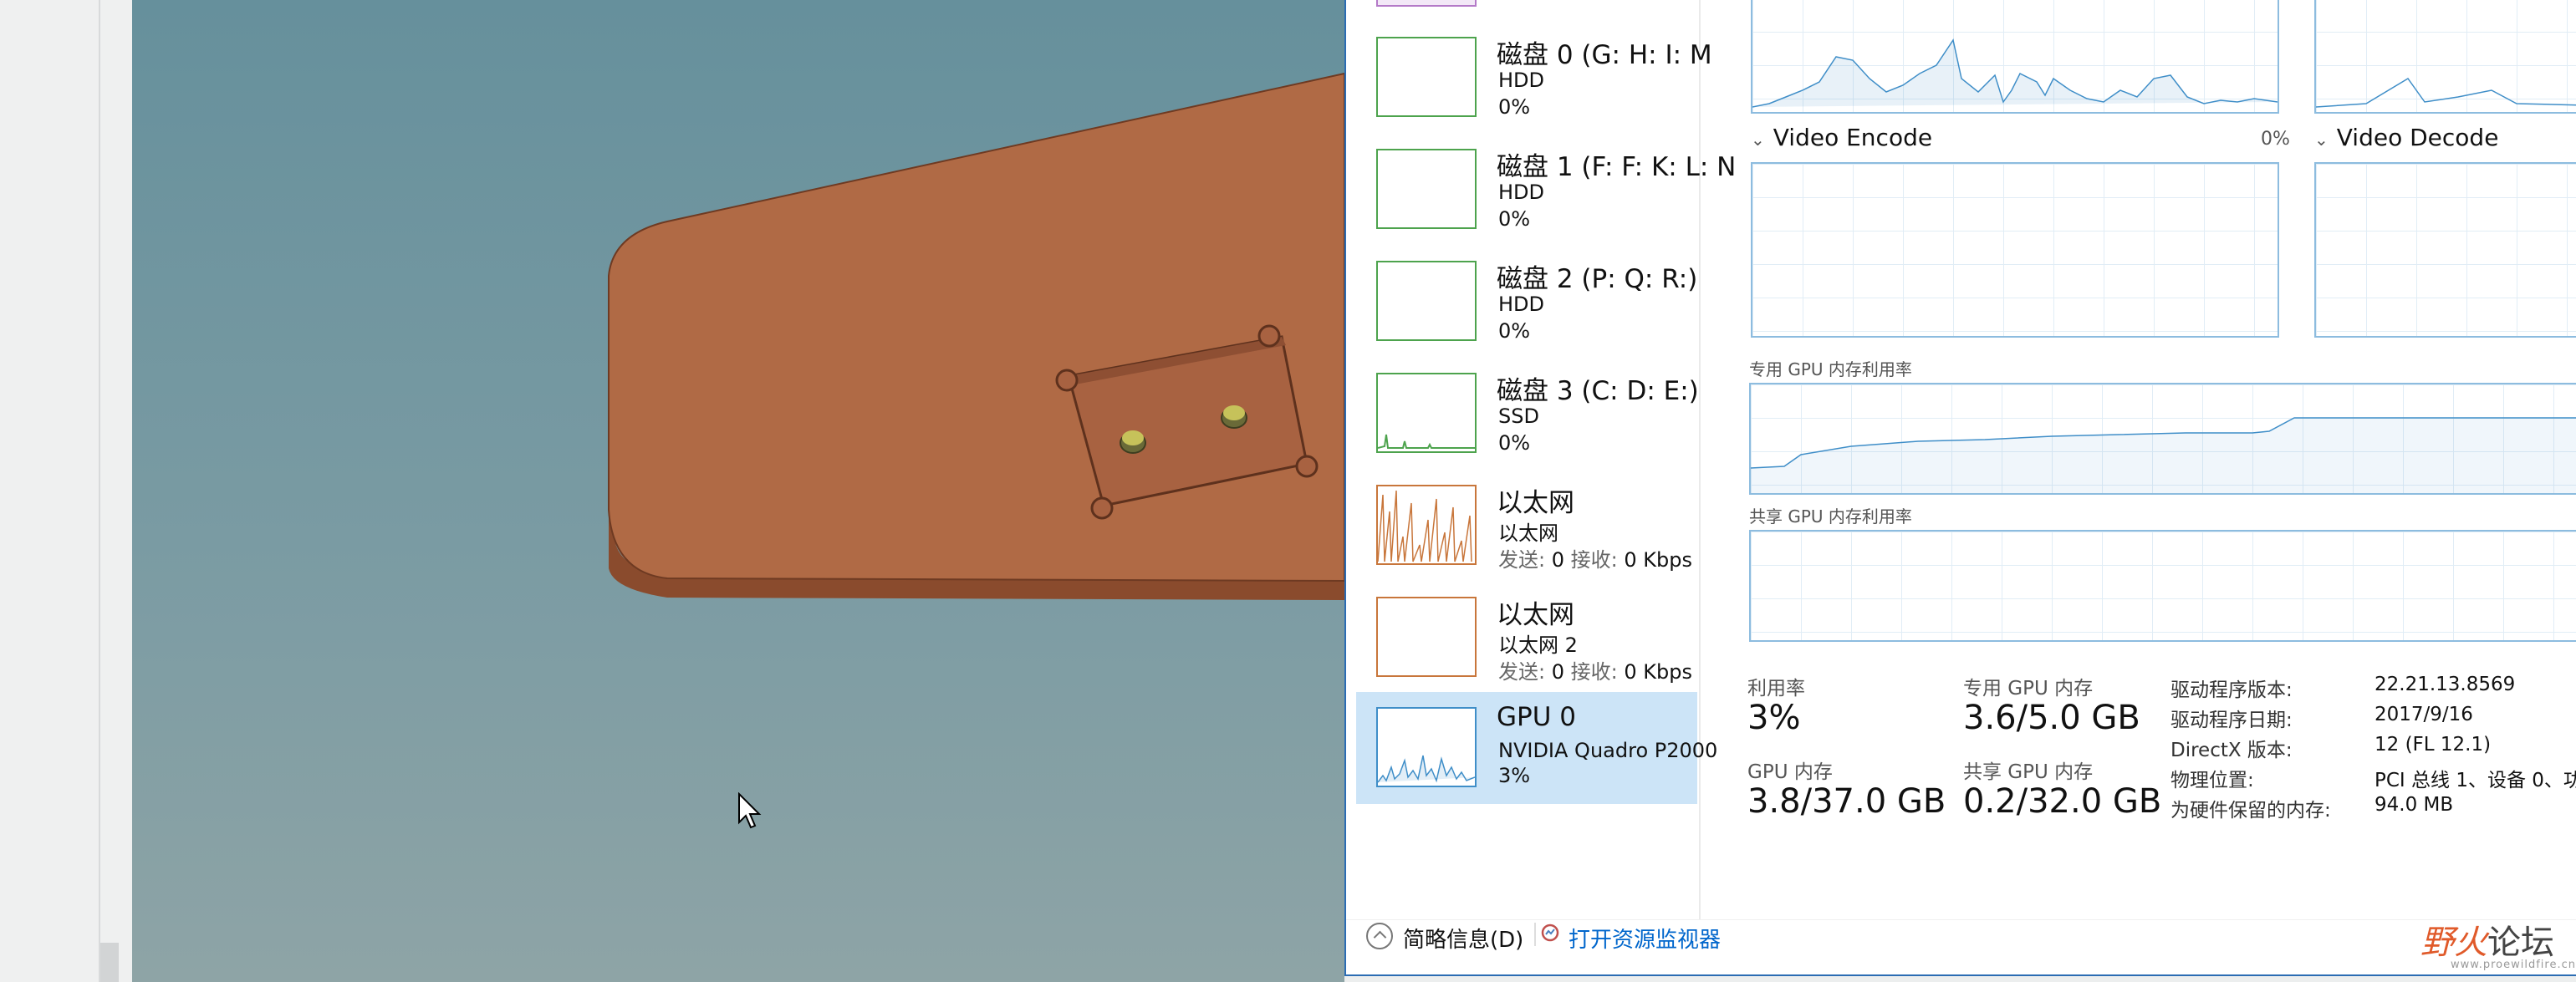 The width and height of the screenshot is (2576, 982). What do you see at coordinates (1776, 689) in the screenshot?
I see `utilization-label: 利用率` at bounding box center [1776, 689].